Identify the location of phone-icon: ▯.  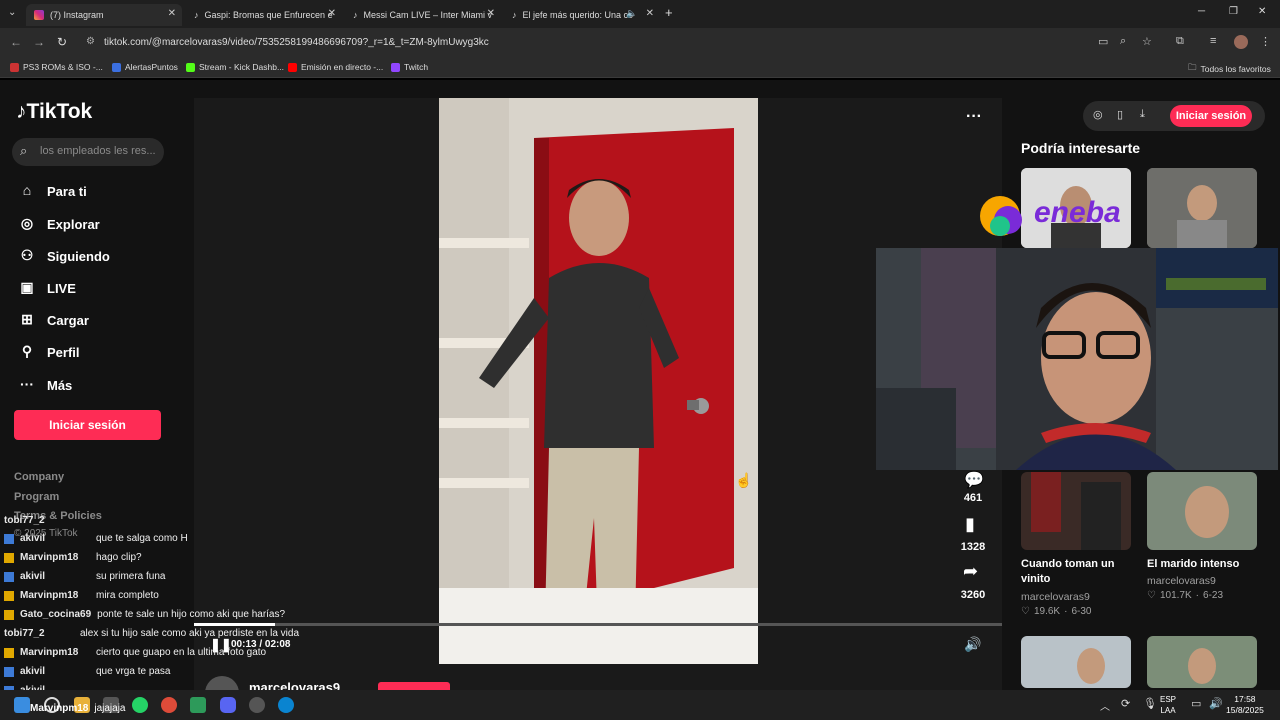
(1120, 114).